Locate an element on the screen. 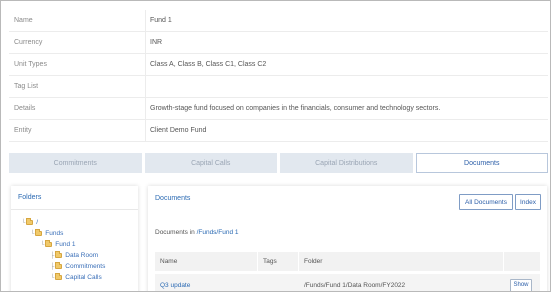 The image size is (551, 292). column-header-name: Name is located at coordinates (206, 261).